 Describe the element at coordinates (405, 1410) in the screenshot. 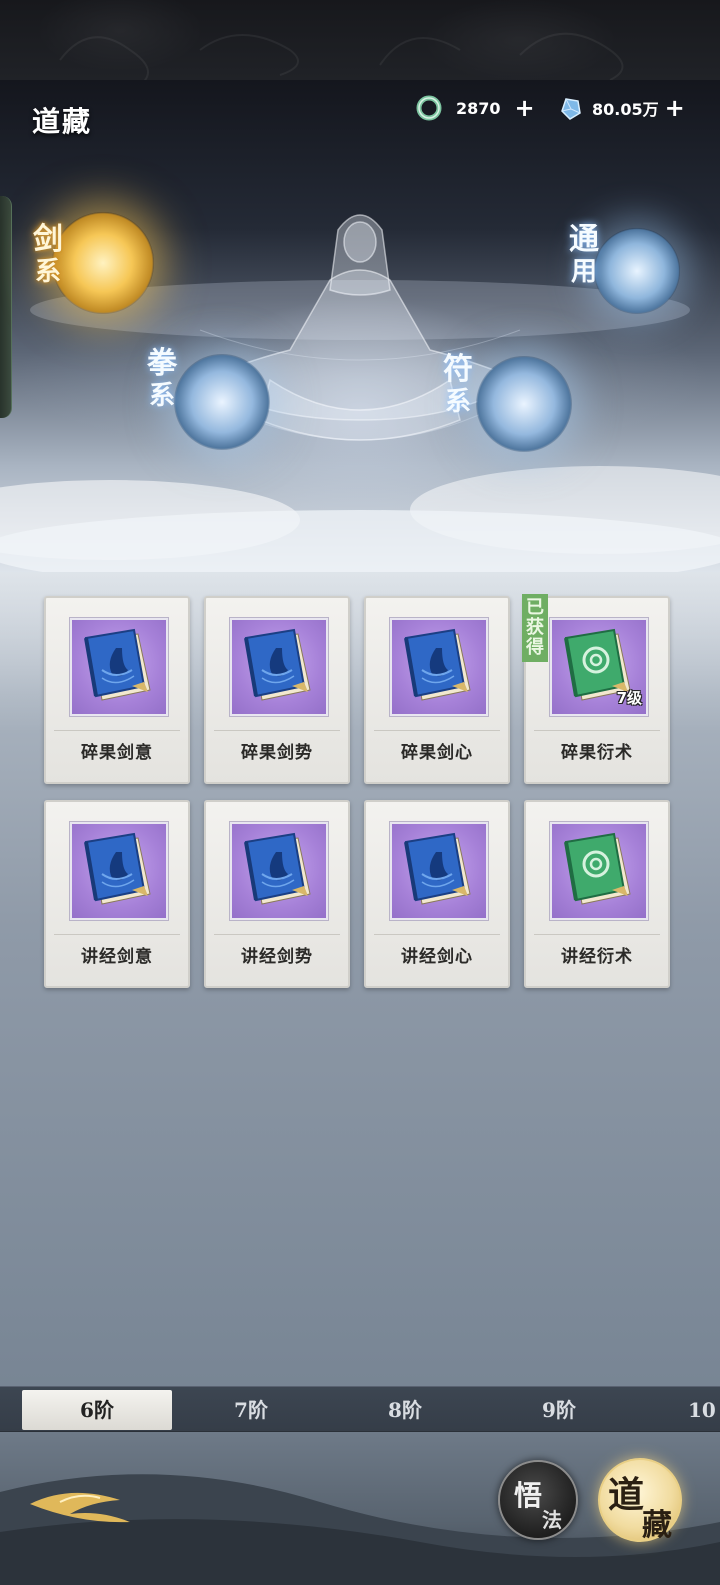

I see `tab-tier-8: 8阶` at that location.